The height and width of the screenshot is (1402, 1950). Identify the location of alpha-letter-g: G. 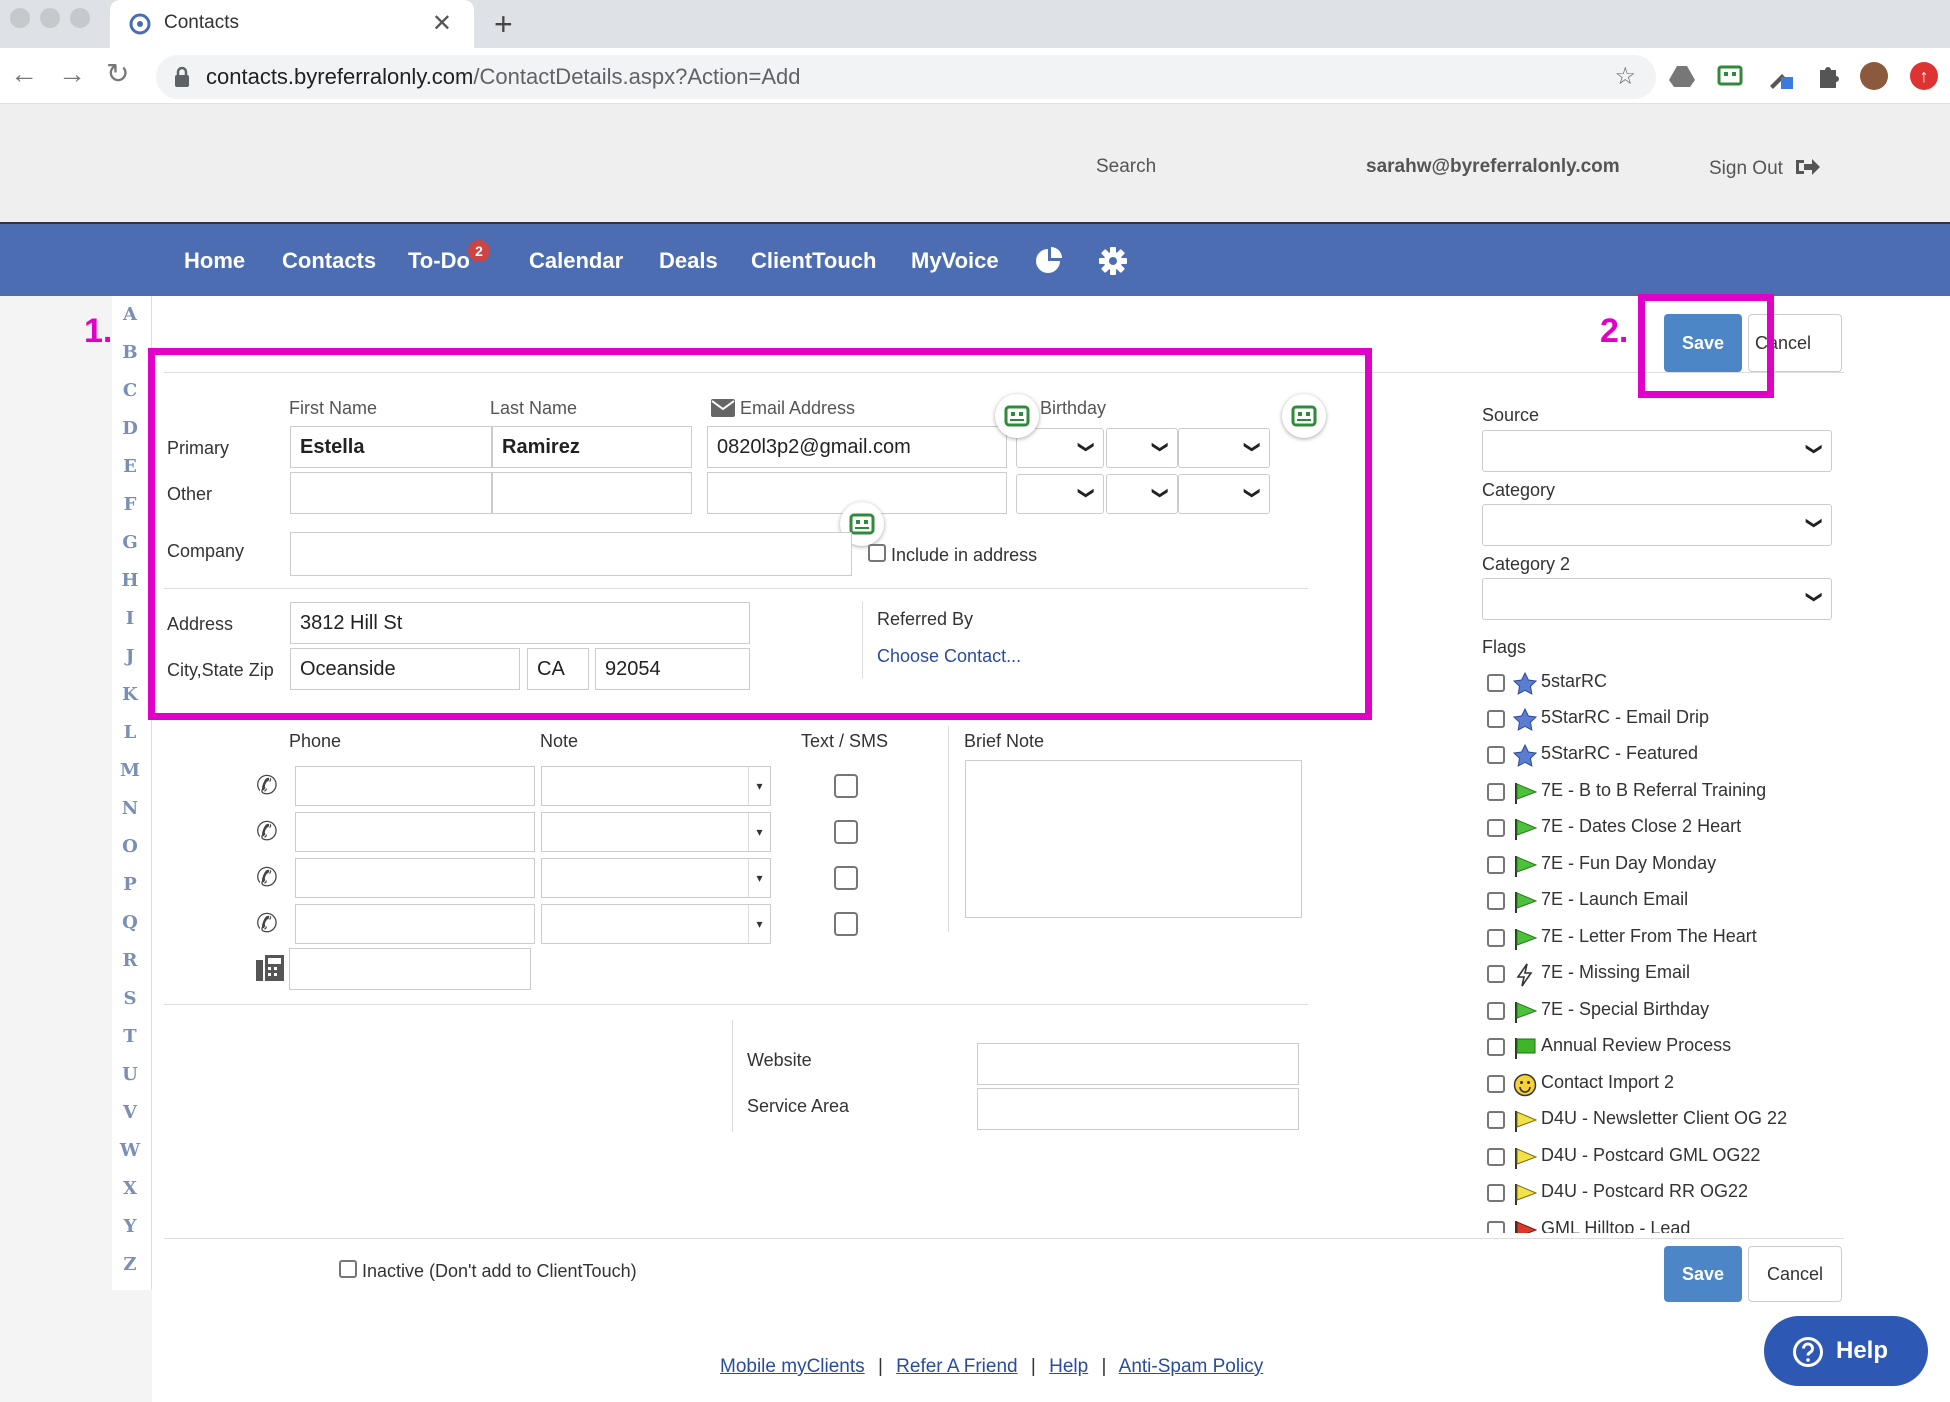
(130, 542).